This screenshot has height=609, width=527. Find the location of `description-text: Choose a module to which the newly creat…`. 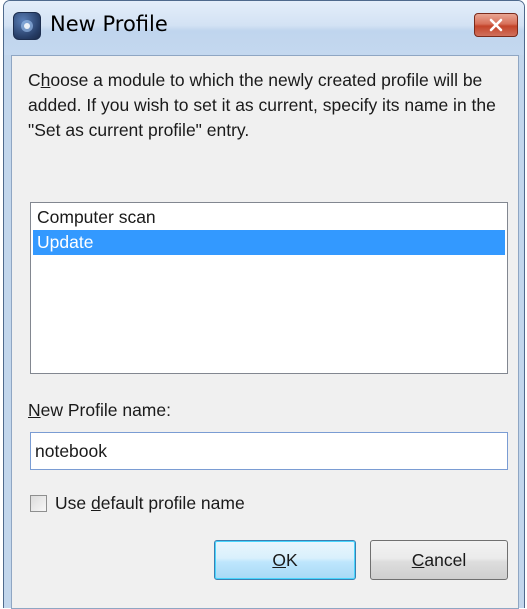

description-text: Choose a module to which the newly creat… is located at coordinates (262, 105).